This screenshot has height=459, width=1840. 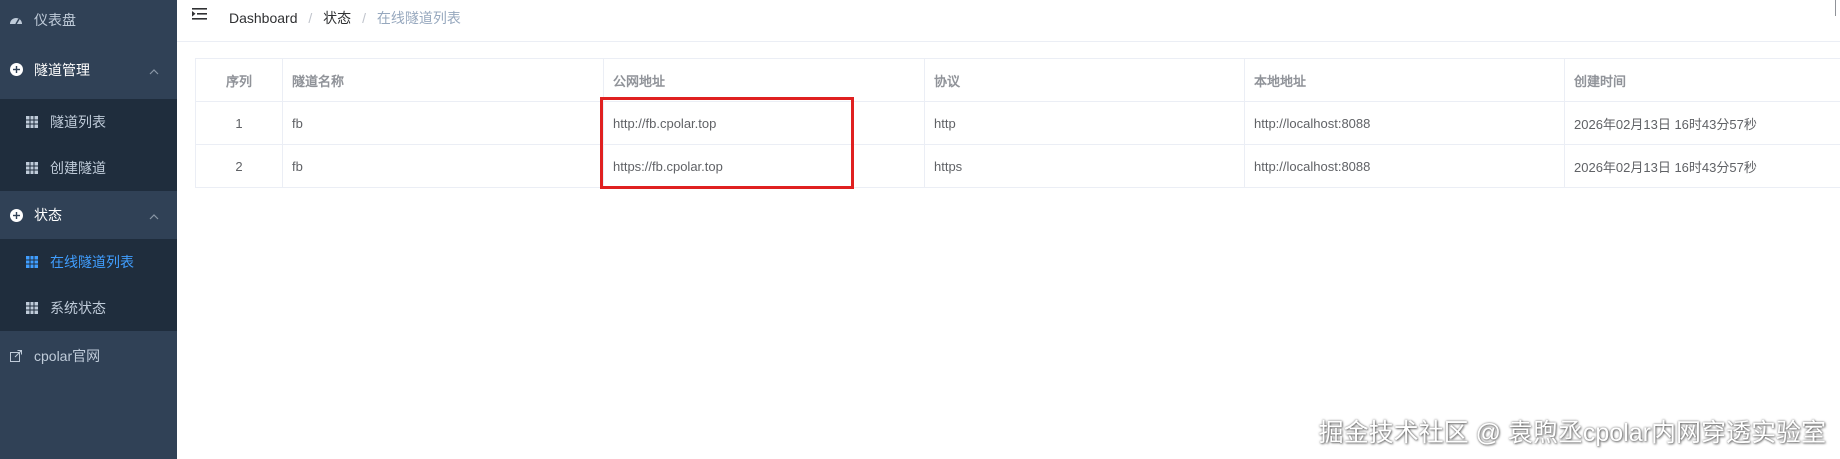 I want to click on external-link-icon, so click(x=16, y=356).